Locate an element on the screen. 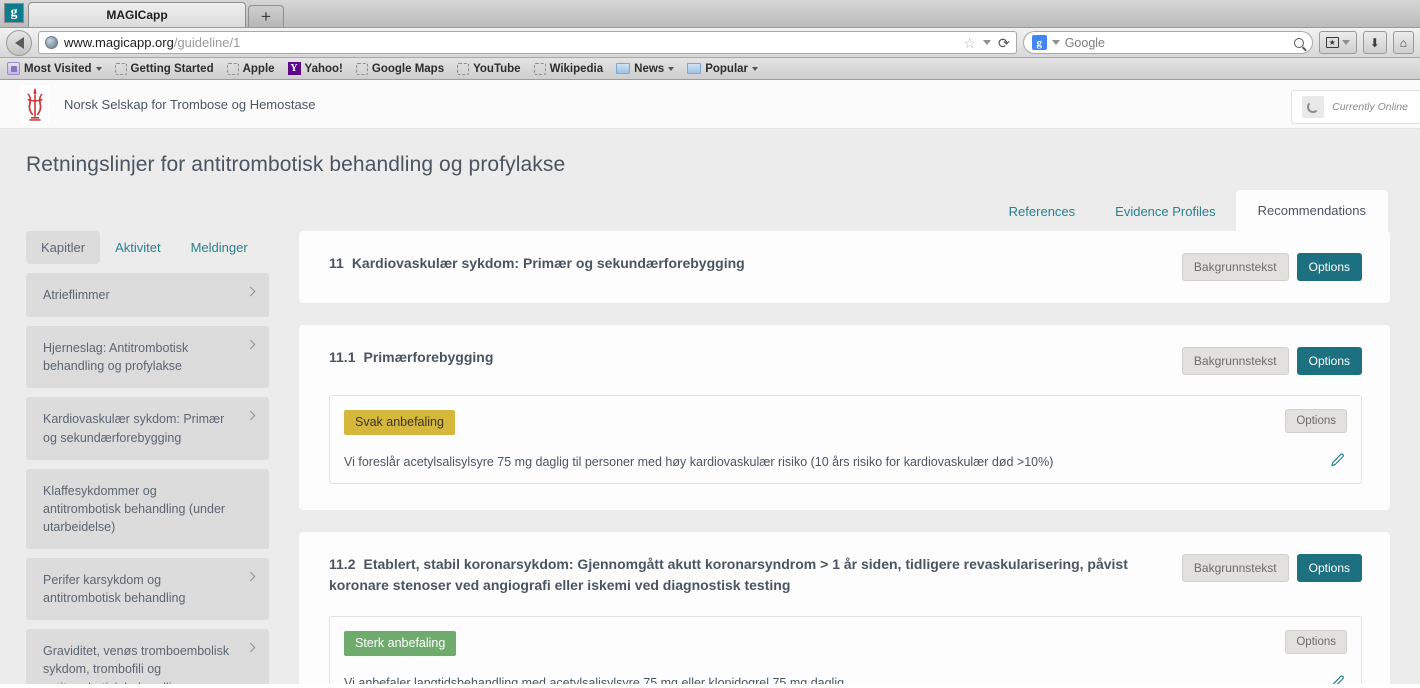 This screenshot has height=688, width=1420. bookmark-apple: Apple is located at coordinates (250, 68).